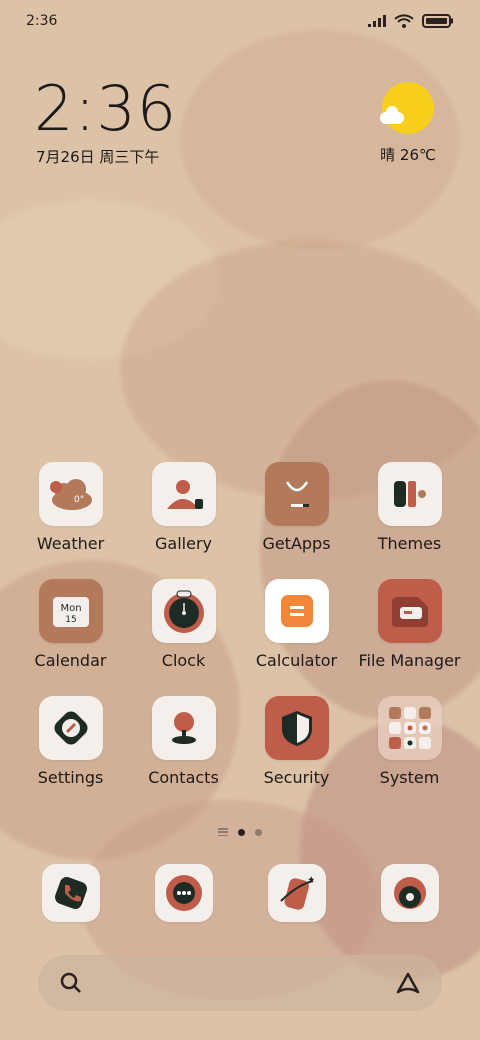  I want to click on home-clock: 2:36, so click(105, 109).